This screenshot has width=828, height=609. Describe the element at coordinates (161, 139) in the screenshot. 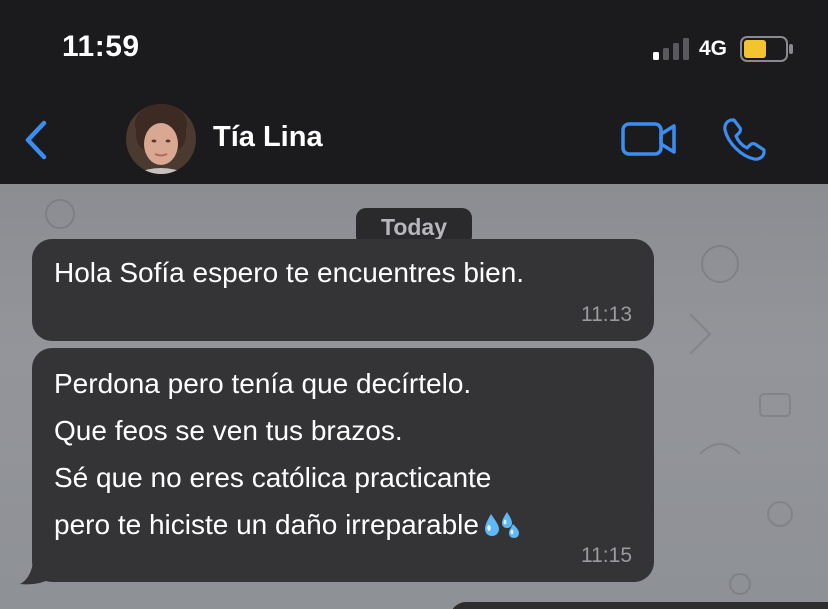

I see `avatar` at that location.